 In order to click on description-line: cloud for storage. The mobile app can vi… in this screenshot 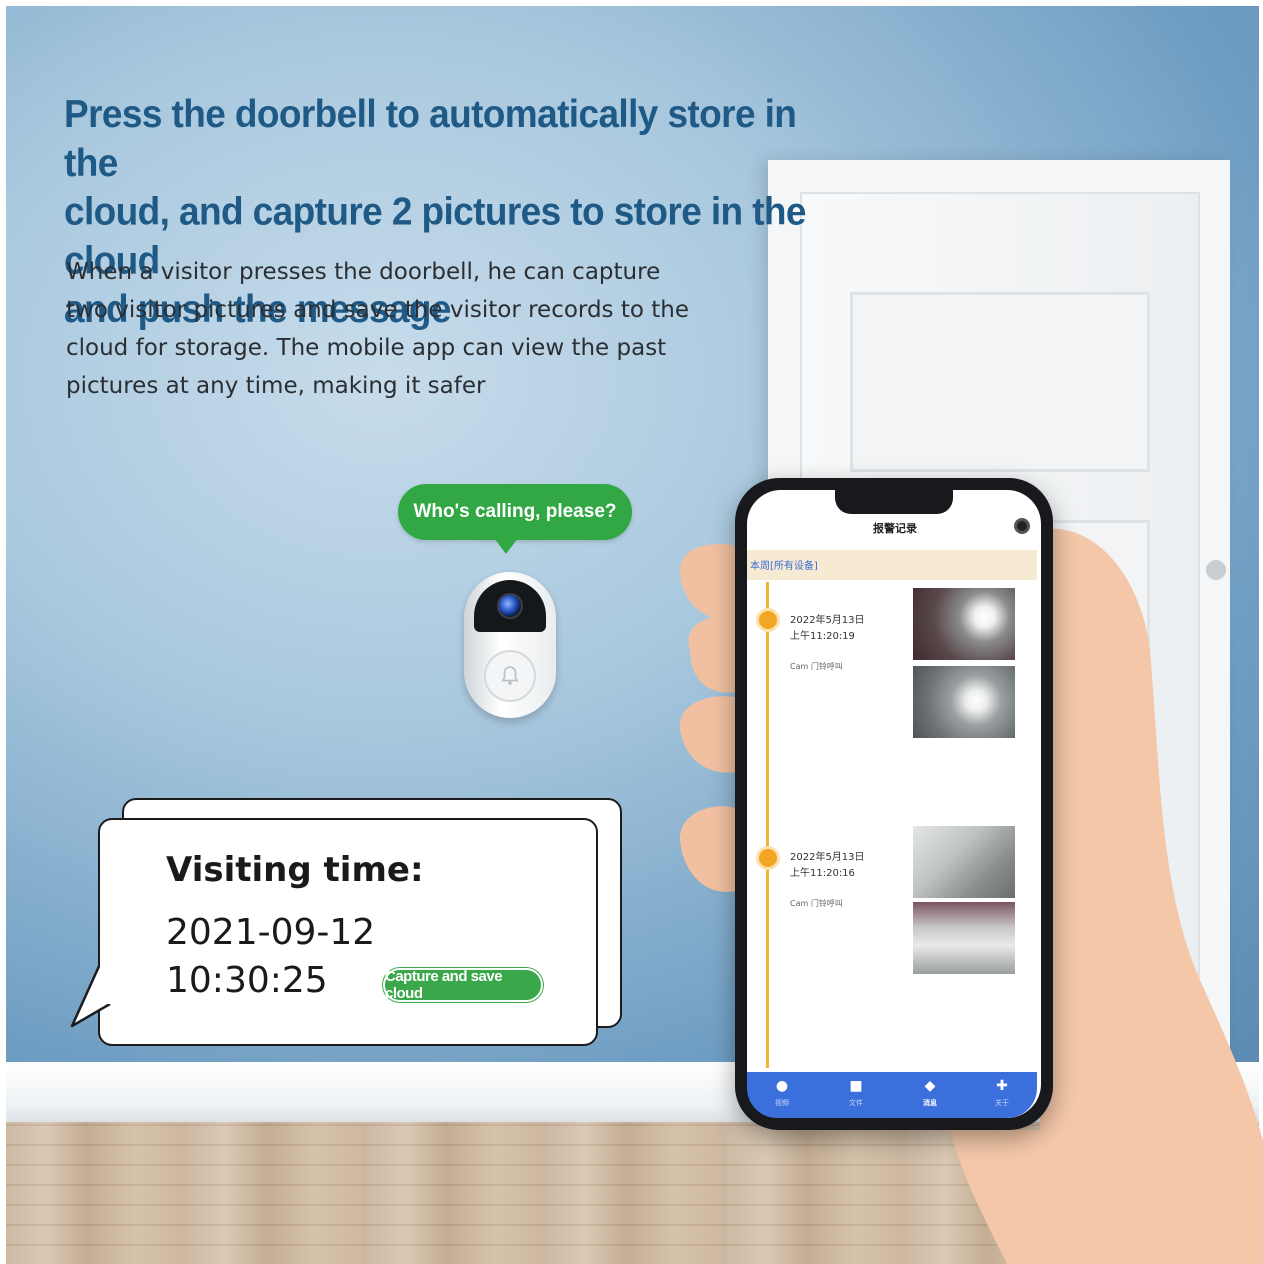, I will do `click(366, 348)`.